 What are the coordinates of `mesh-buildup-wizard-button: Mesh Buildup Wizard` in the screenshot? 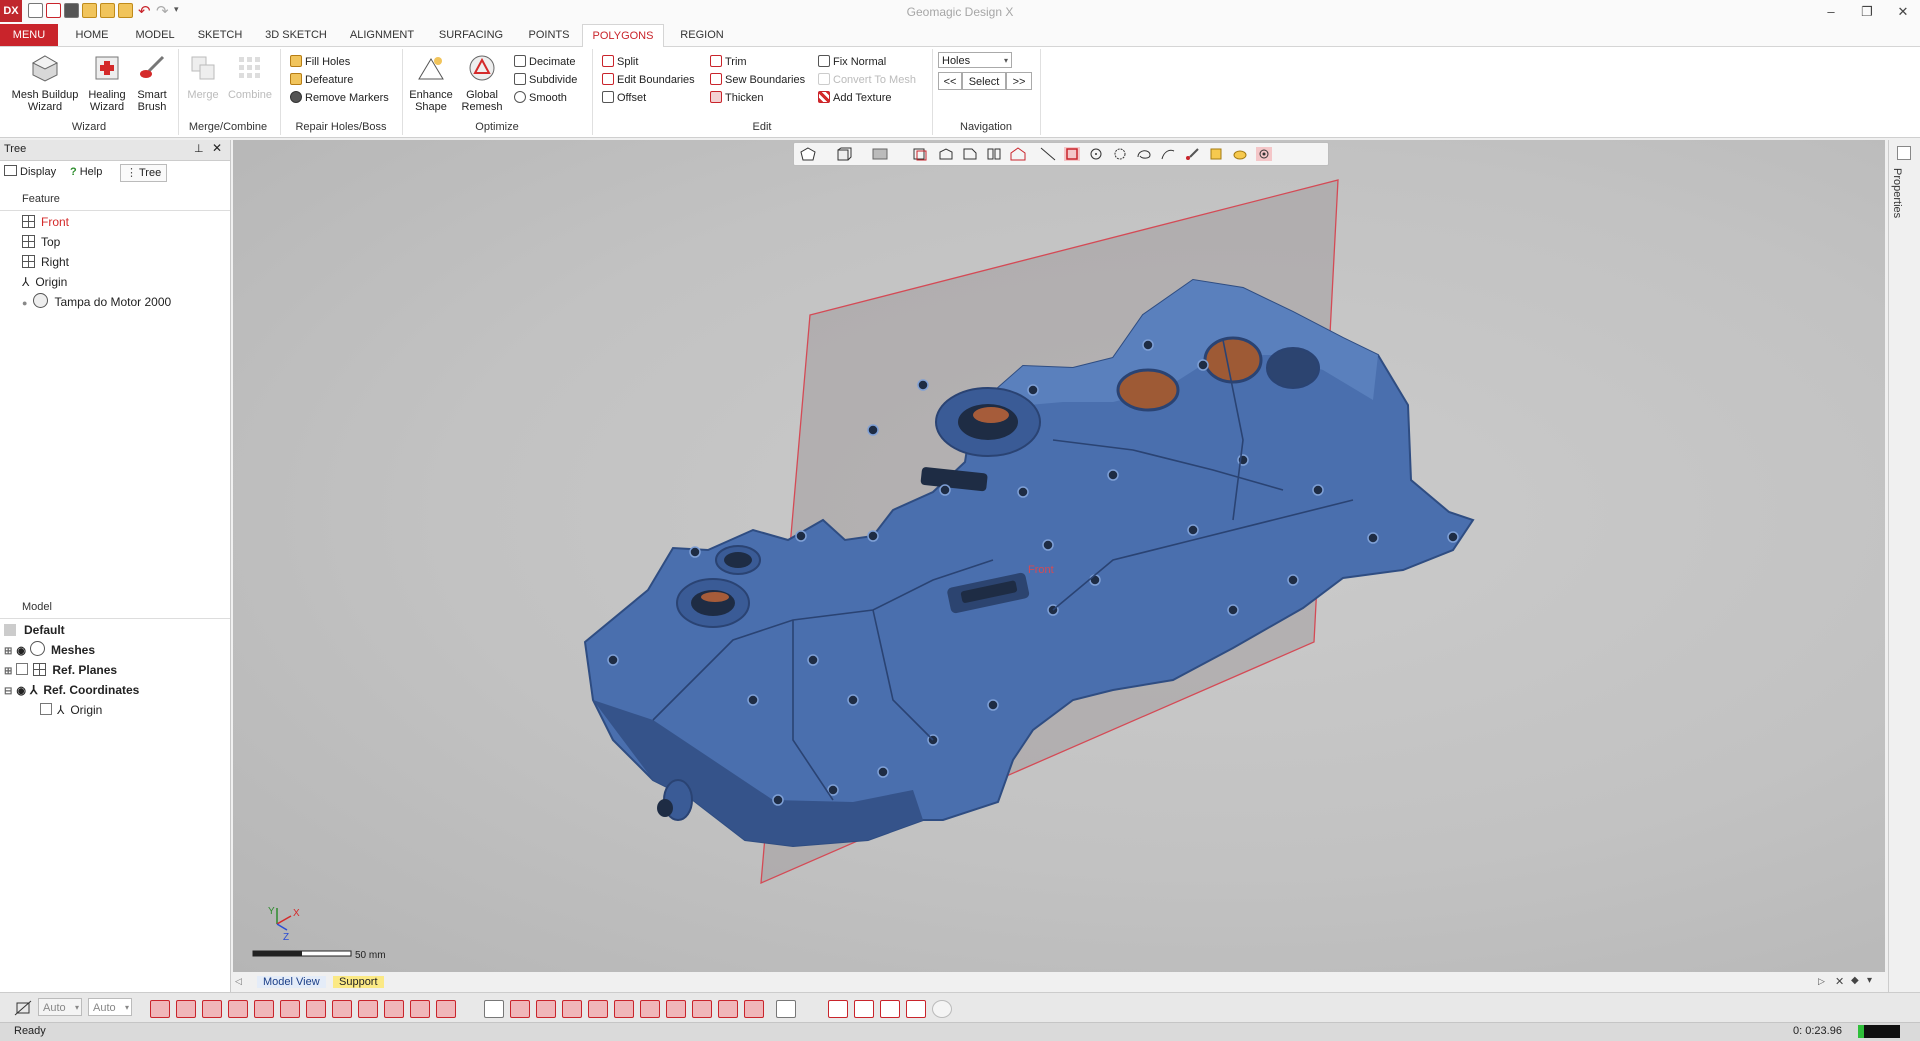 It's located at (45, 83).